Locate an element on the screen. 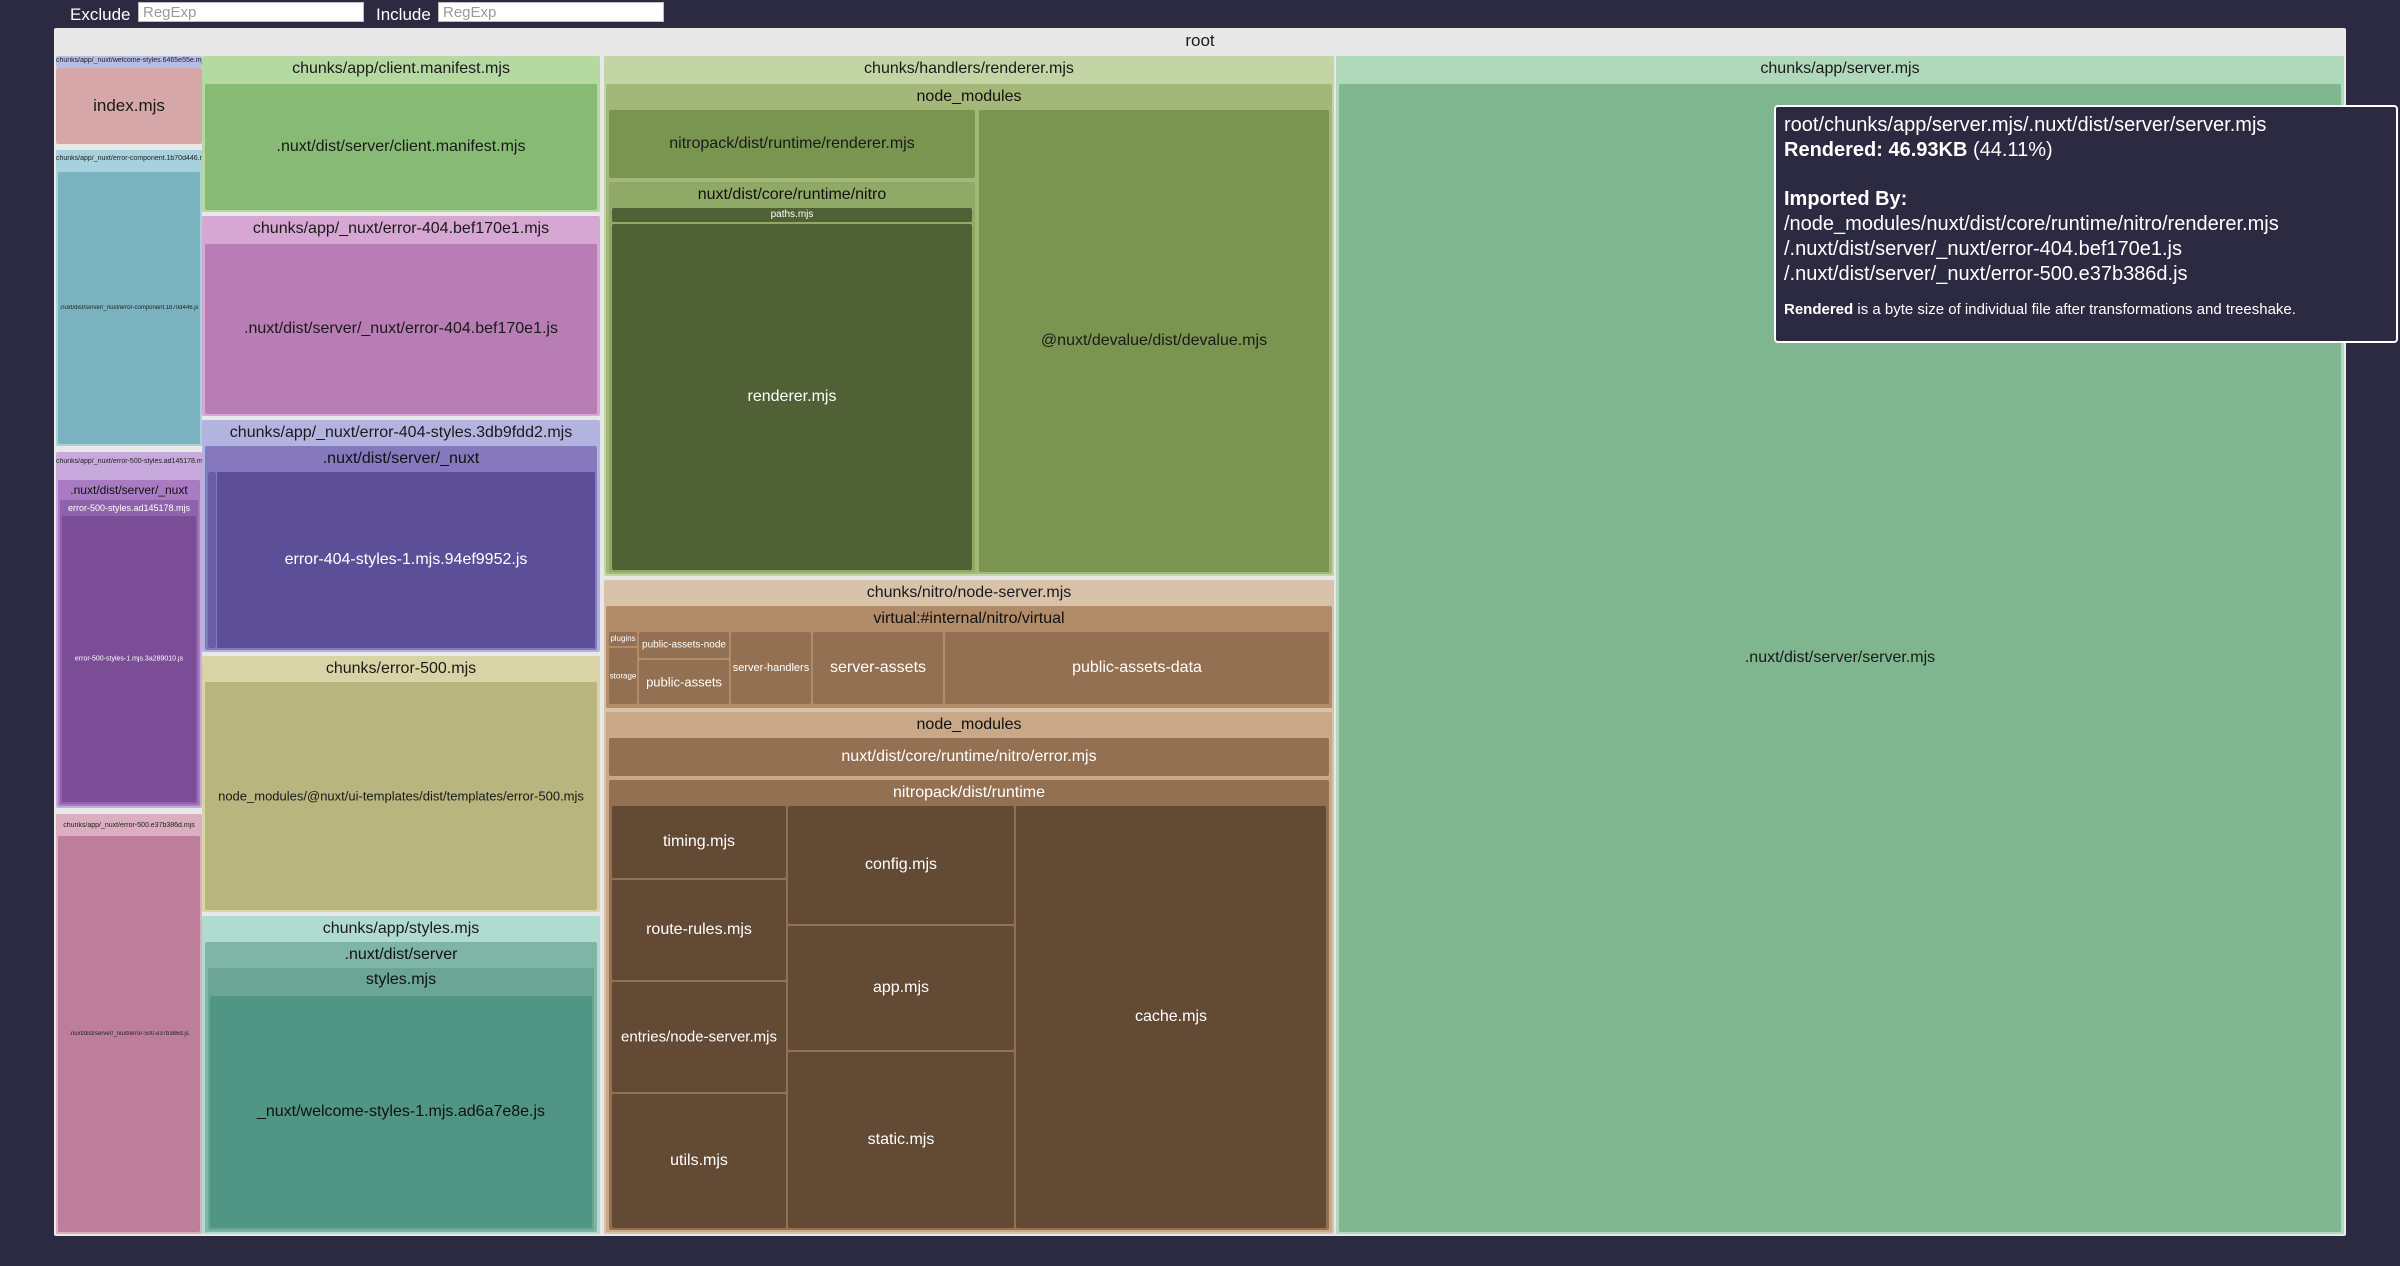 The image size is (2400, 1266). node-index: index.mjs is located at coordinates (129, 106).